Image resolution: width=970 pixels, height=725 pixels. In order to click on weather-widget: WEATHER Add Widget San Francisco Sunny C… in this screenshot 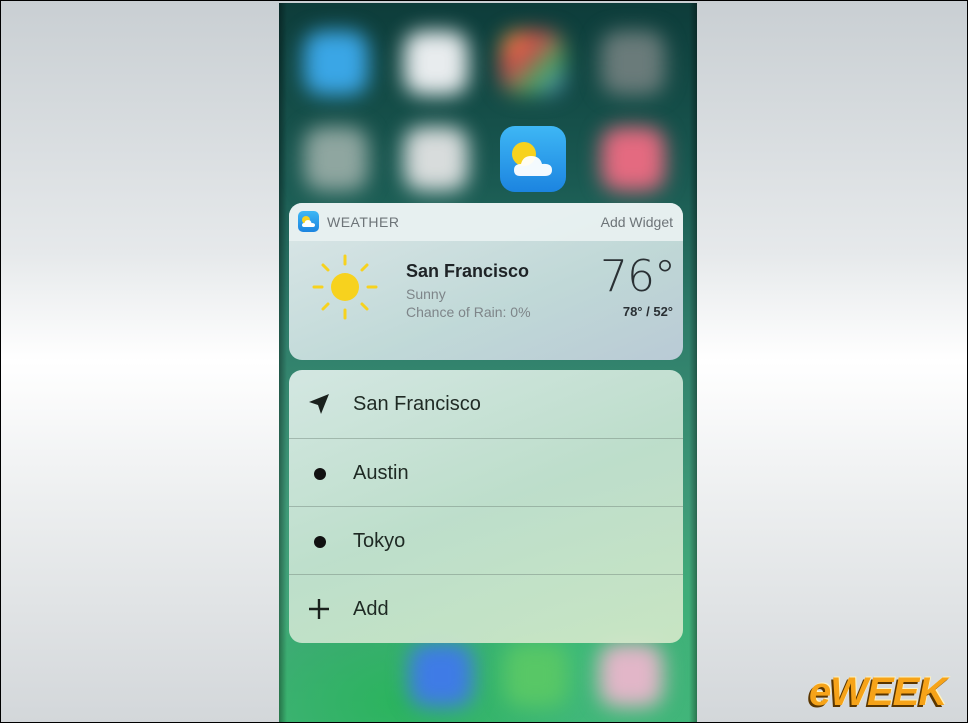, I will do `click(486, 281)`.